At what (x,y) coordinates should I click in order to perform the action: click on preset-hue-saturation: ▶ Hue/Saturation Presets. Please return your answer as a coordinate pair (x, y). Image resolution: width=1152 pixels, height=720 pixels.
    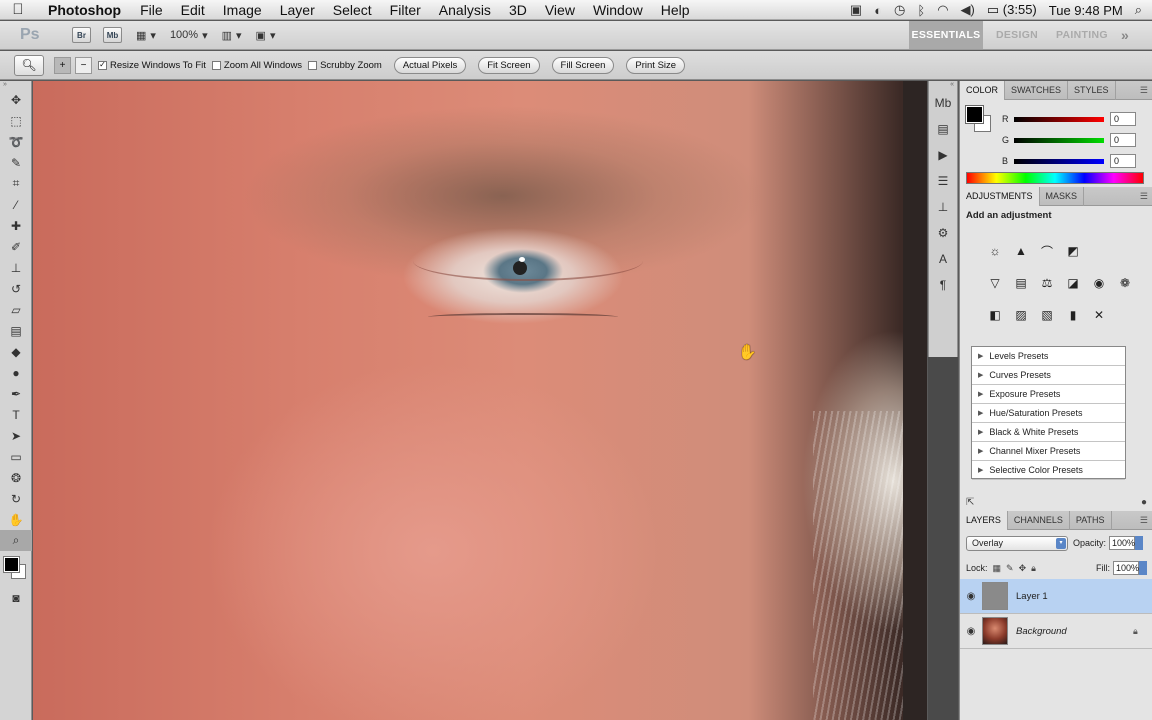
    Looking at the image, I should click on (1048, 413).